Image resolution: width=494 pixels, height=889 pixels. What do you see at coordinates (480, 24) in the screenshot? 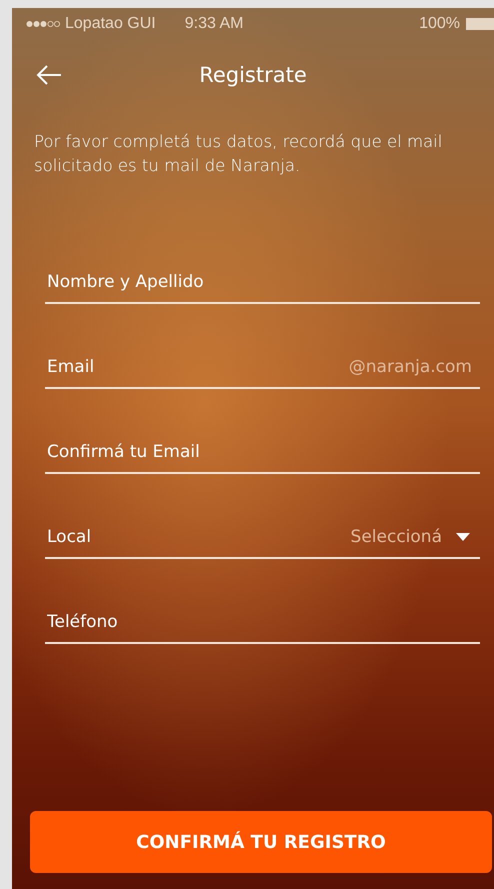
I see `battery-icon` at bounding box center [480, 24].